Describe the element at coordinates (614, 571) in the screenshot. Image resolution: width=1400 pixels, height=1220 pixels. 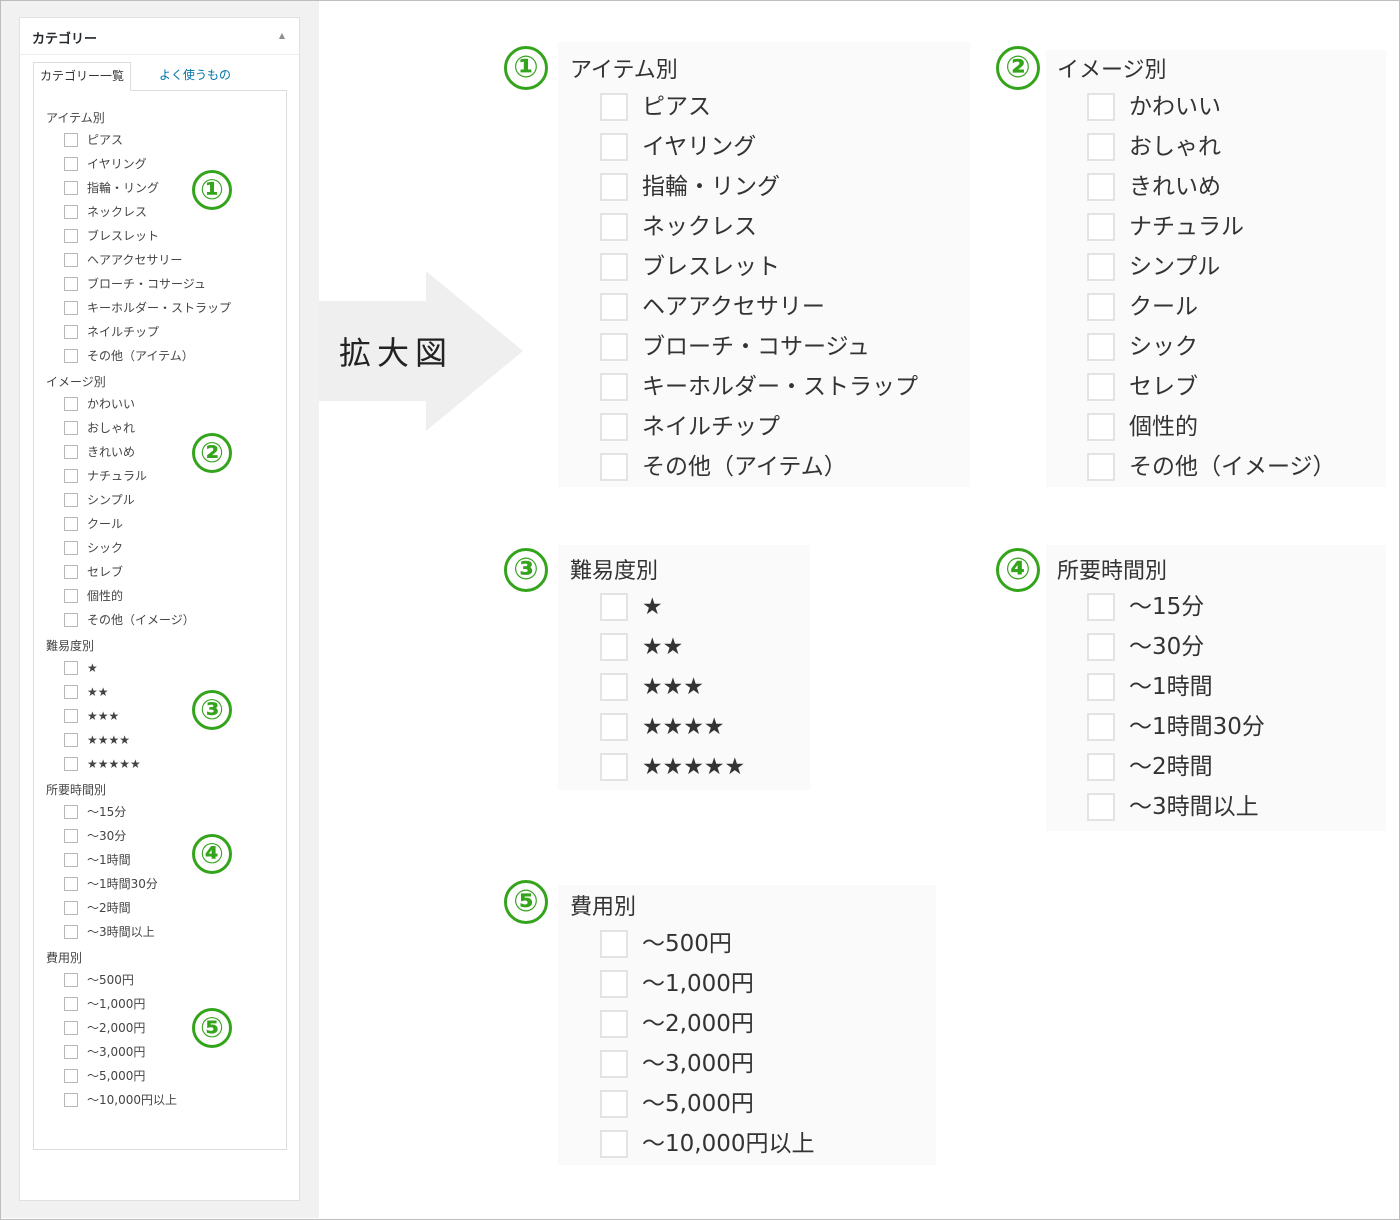
I see `enlarged-group-title: 難易度別` at that location.